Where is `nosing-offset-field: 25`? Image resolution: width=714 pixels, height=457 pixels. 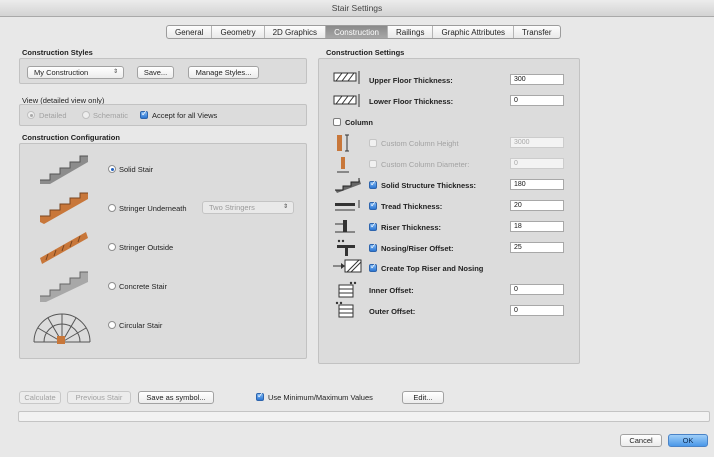 nosing-offset-field: 25 is located at coordinates (537, 247).